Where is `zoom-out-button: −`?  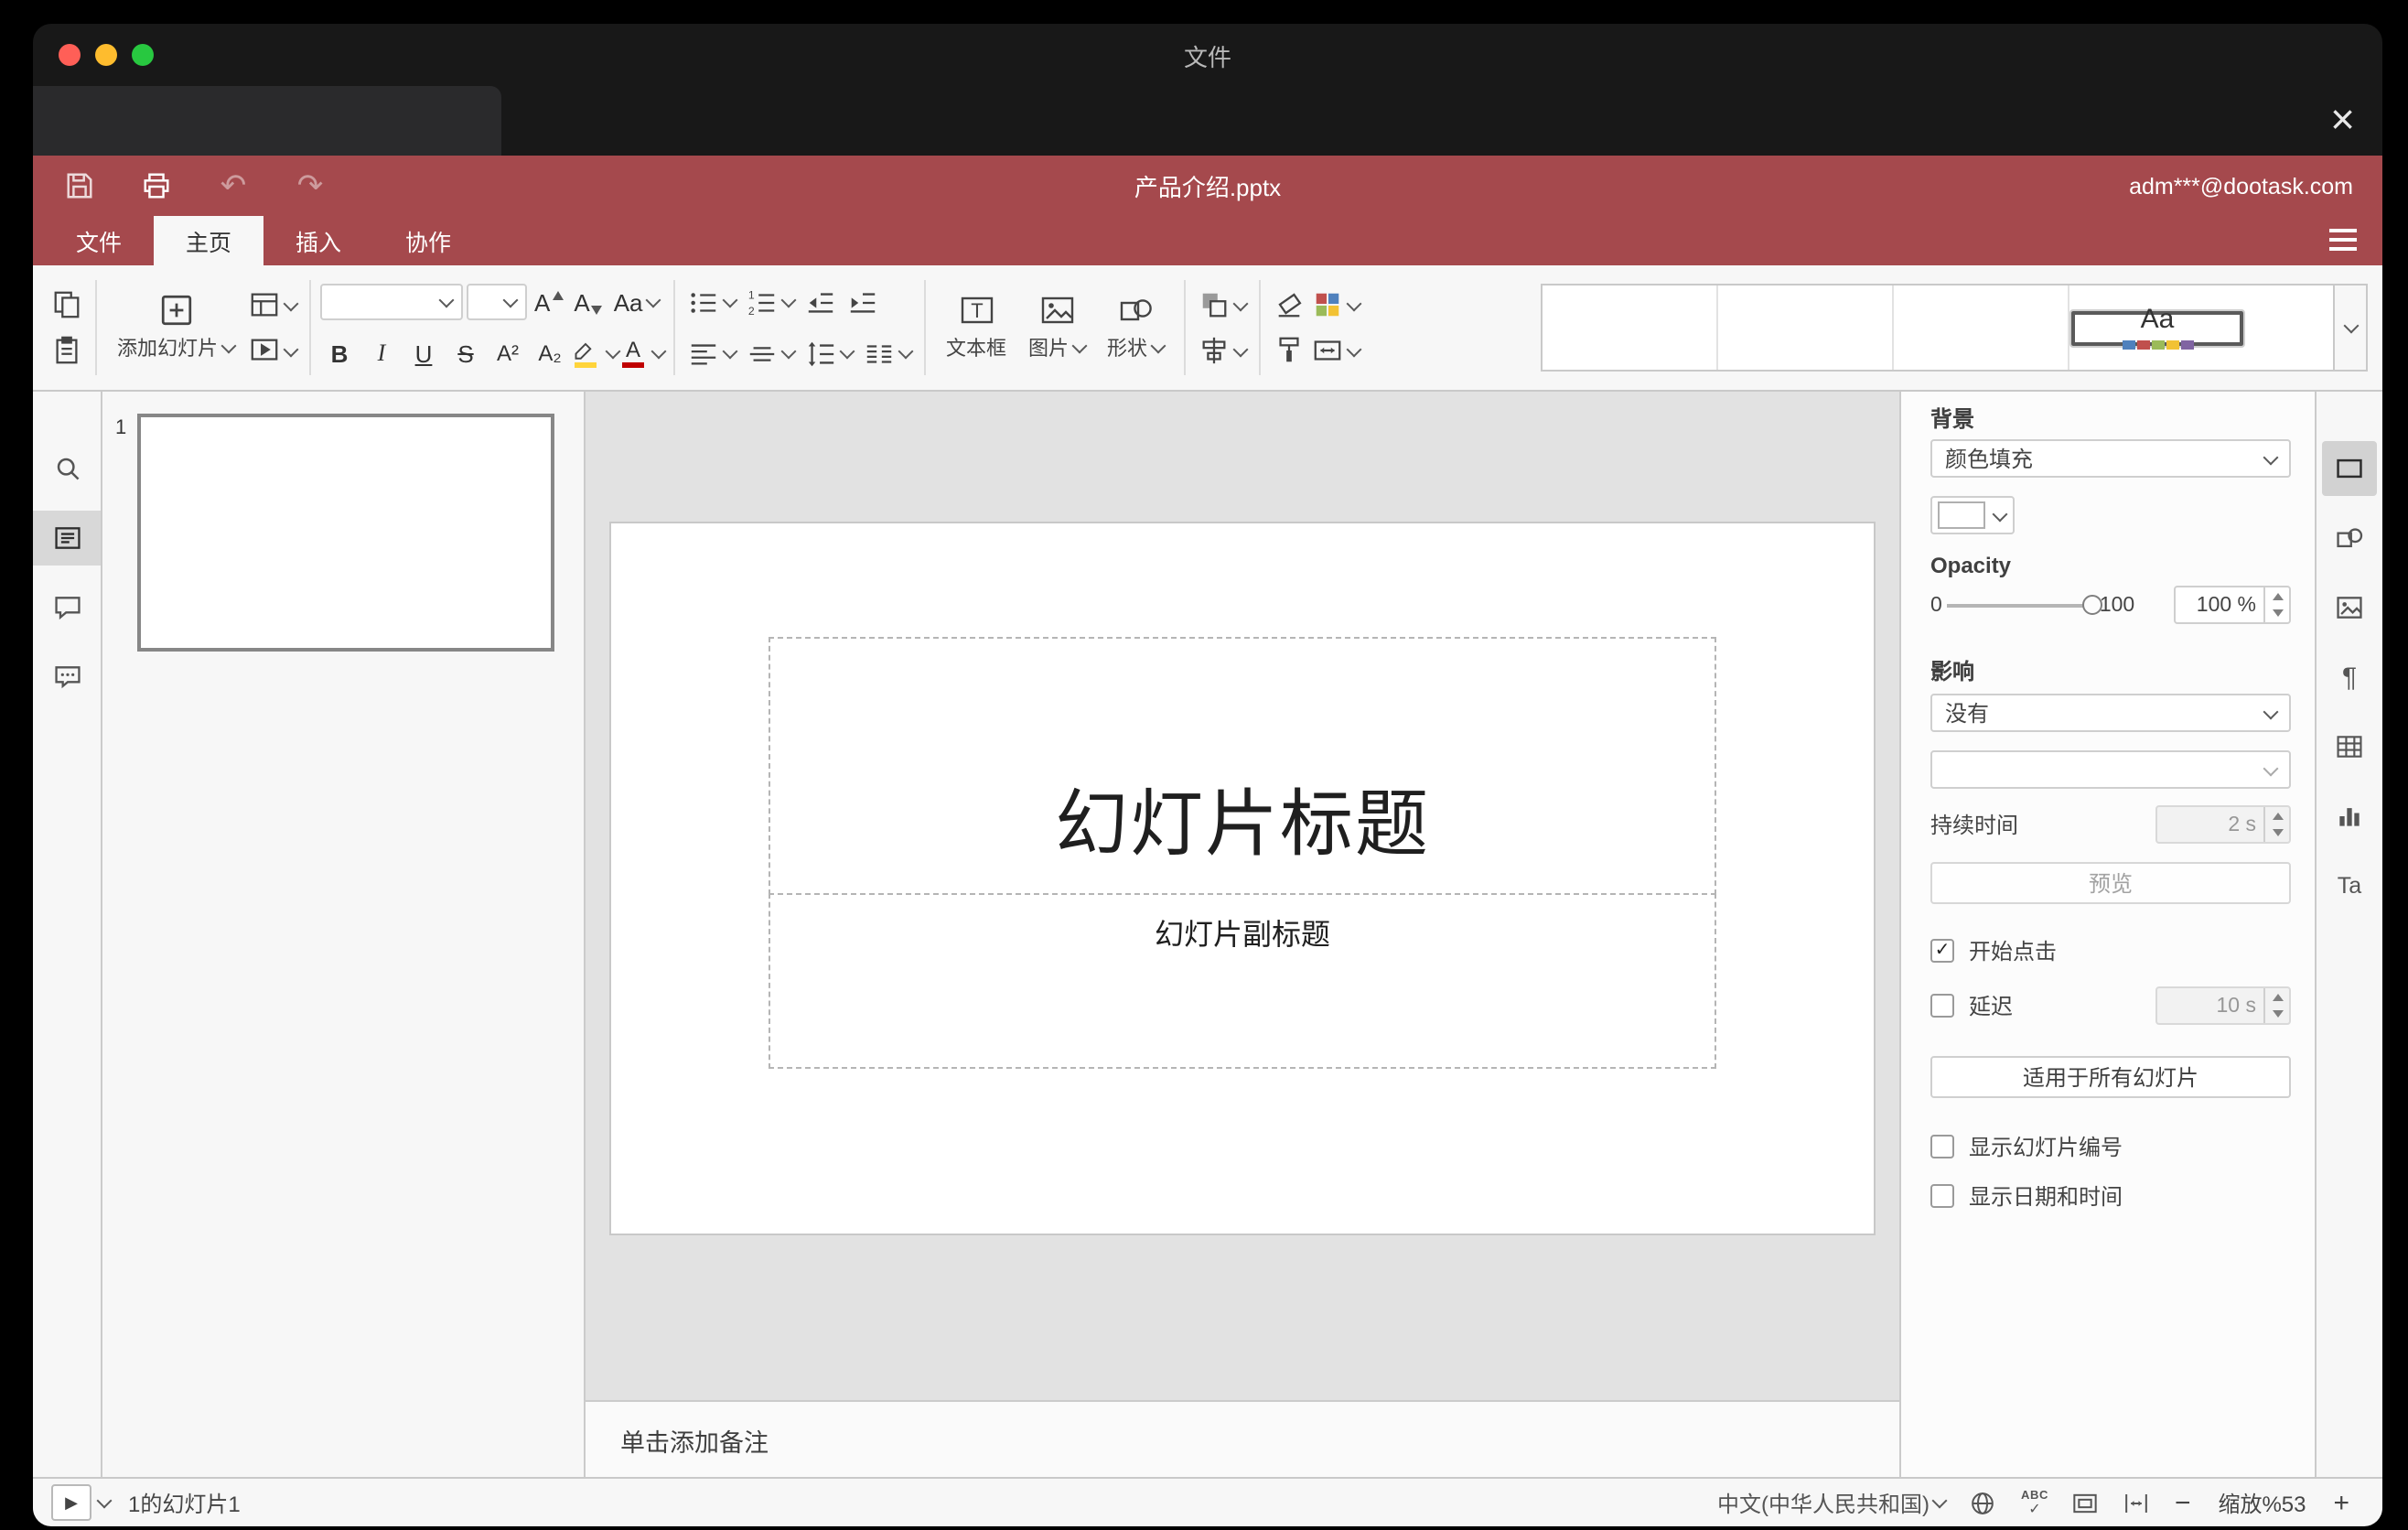
zoom-out-button: − is located at coordinates (2183, 1502).